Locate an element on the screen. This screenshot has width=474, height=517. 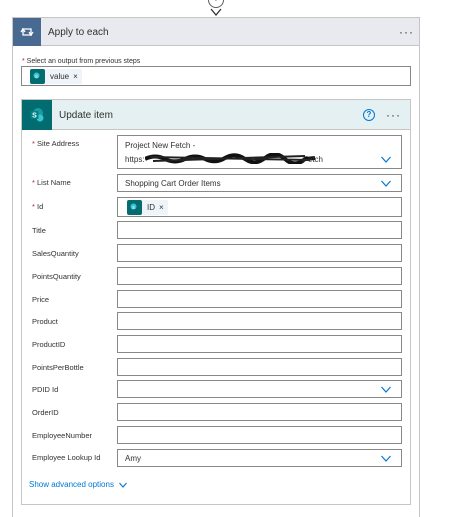
employee-lookup-id-label: Employee Lookup Id is located at coordinates (66, 457).